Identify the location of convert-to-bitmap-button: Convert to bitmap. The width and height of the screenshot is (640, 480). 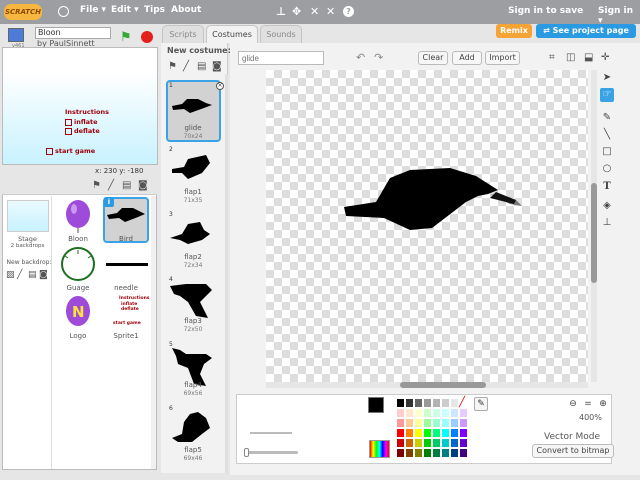
(573, 451).